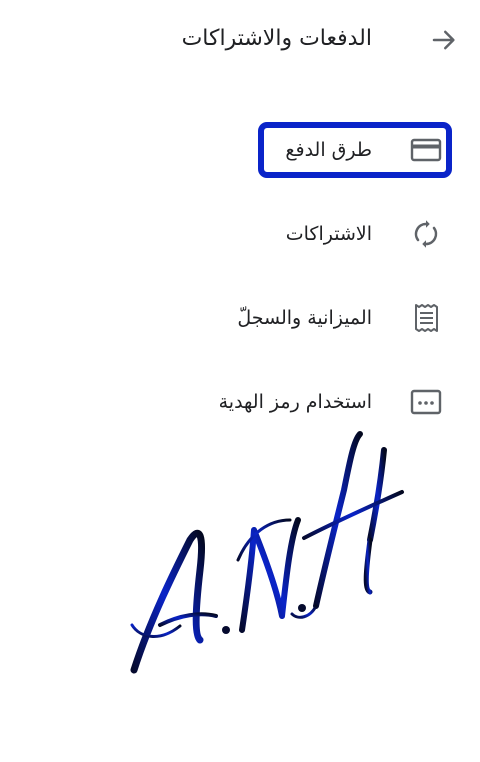 This screenshot has height=762, width=480. Describe the element at coordinates (426, 402) in the screenshot. I see `gift-code-icon` at that location.